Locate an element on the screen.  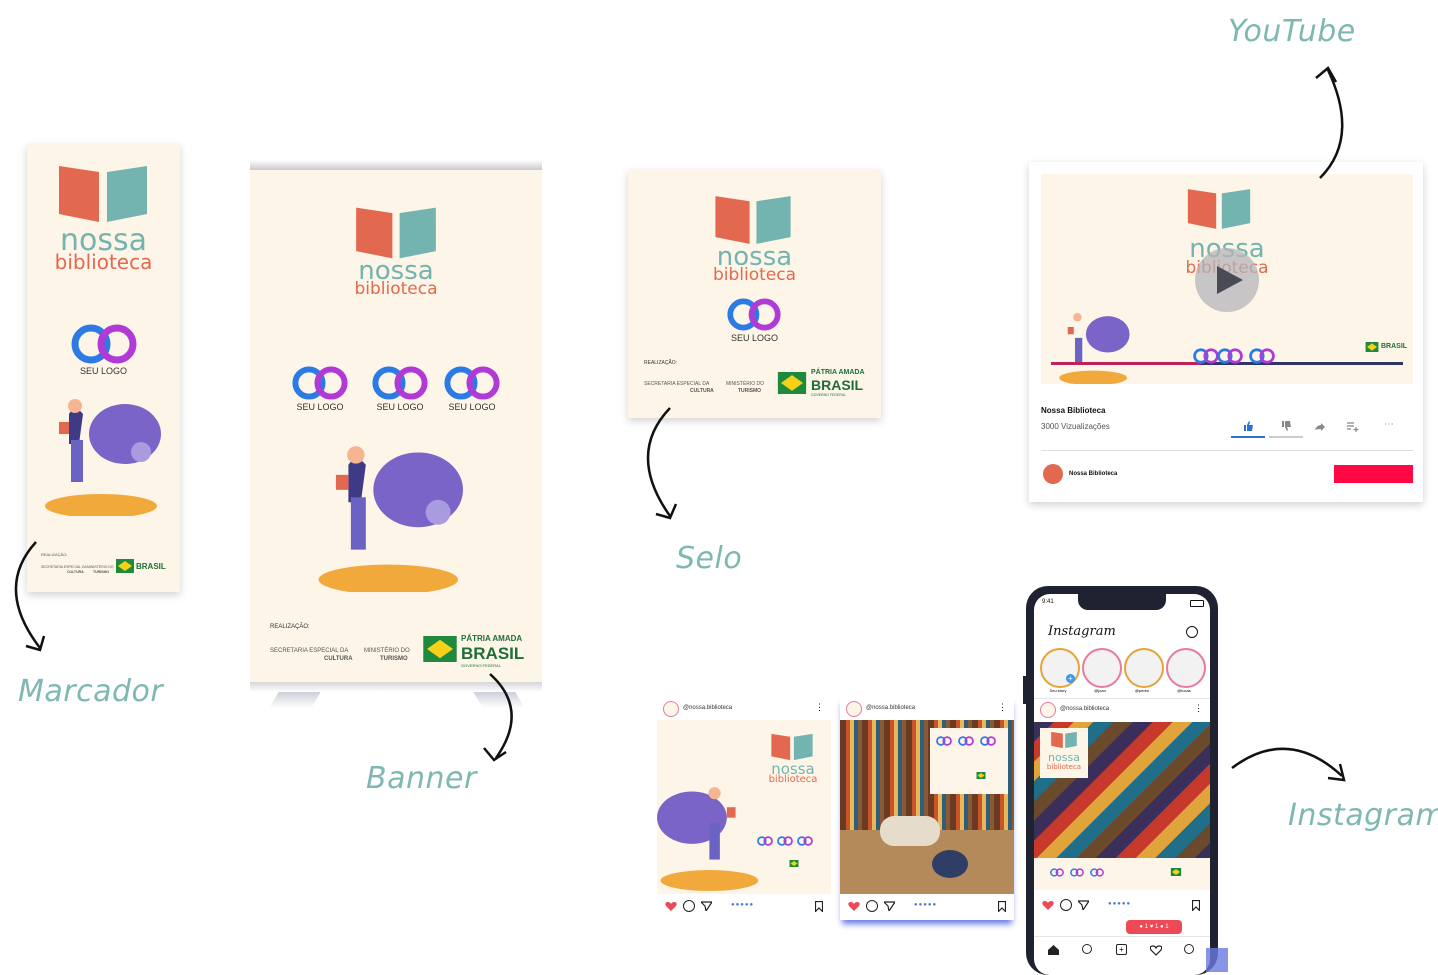
label-youtube: YouTube is located at coordinates (1292, 31).